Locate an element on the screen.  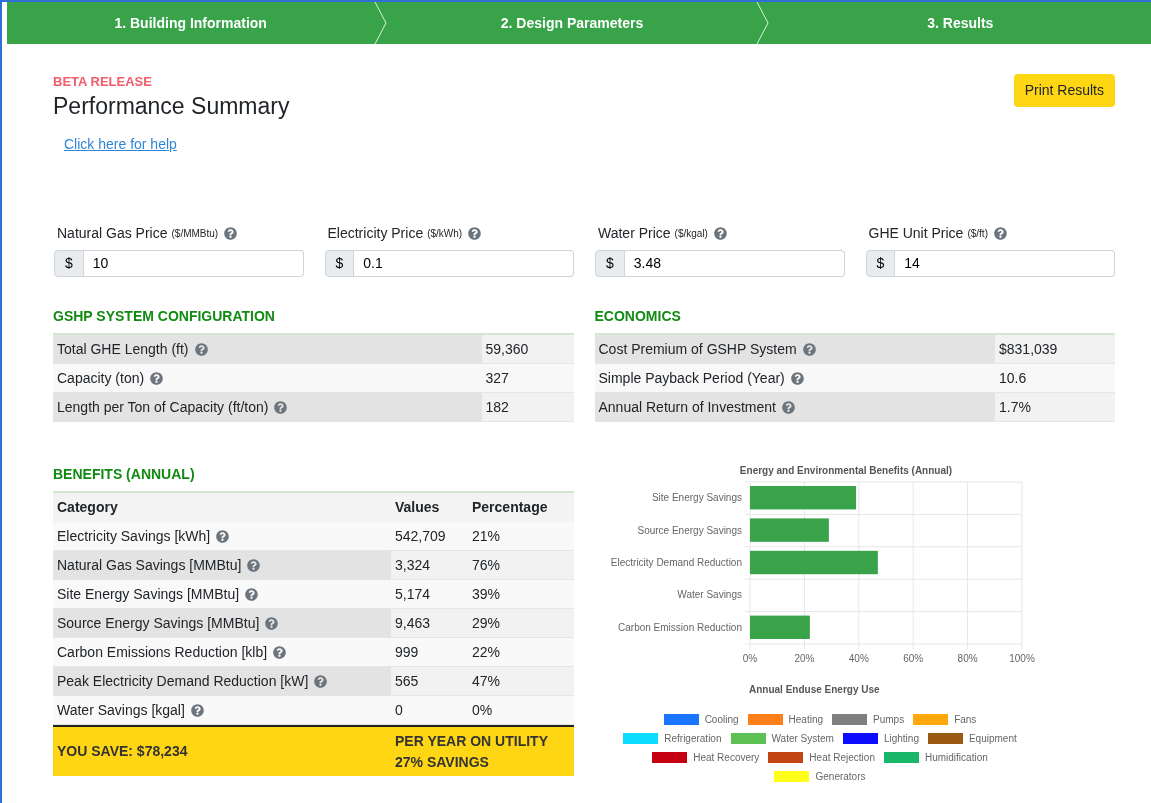
row-value: 10.6 is located at coordinates (1013, 378).